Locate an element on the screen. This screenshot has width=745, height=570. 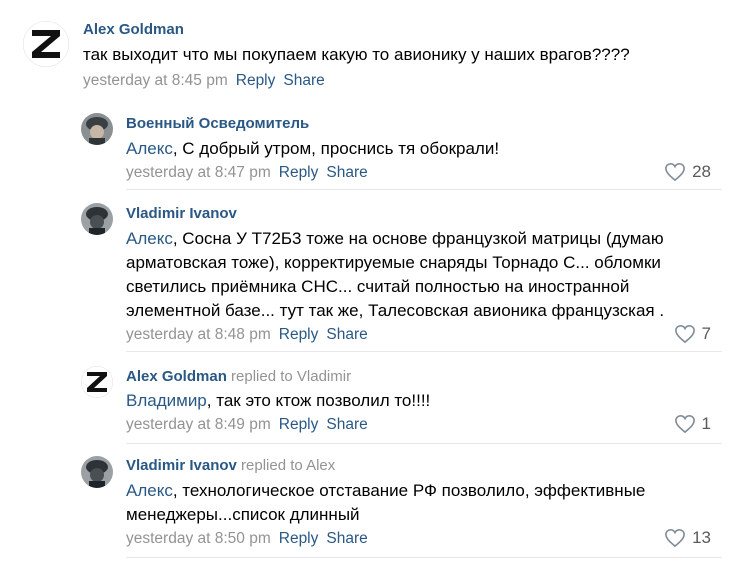
comment-meta: yesterday at 8:45 pm Reply Share is located at coordinates (204, 81).